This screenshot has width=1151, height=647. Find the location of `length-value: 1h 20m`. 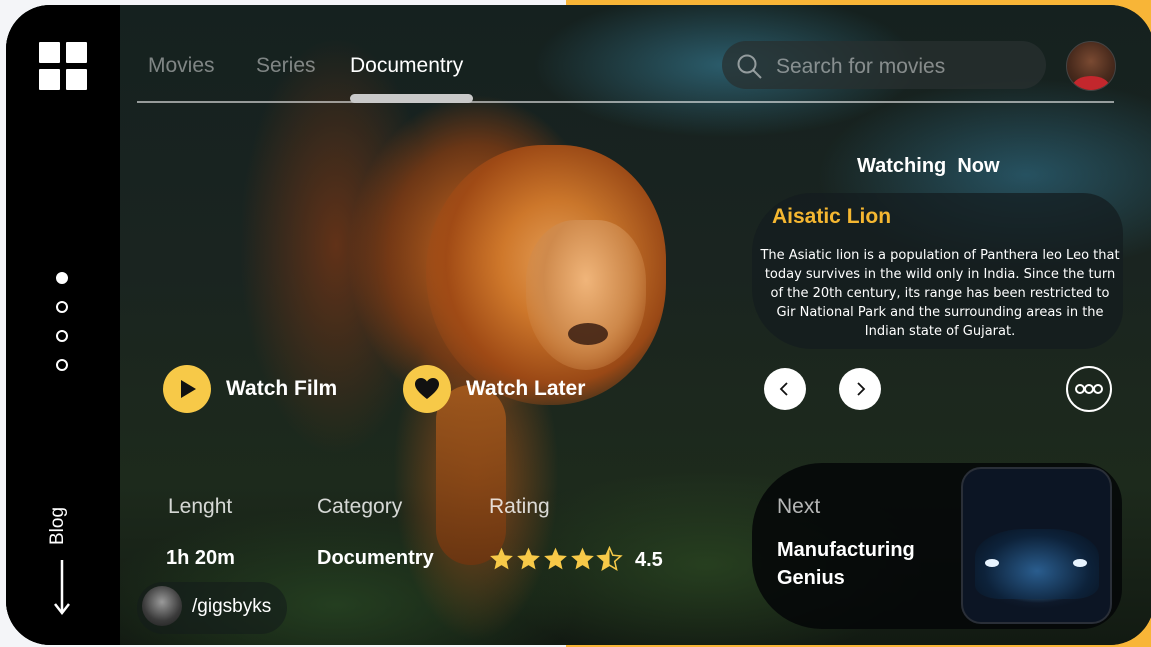

length-value: 1h 20m is located at coordinates (200, 558).